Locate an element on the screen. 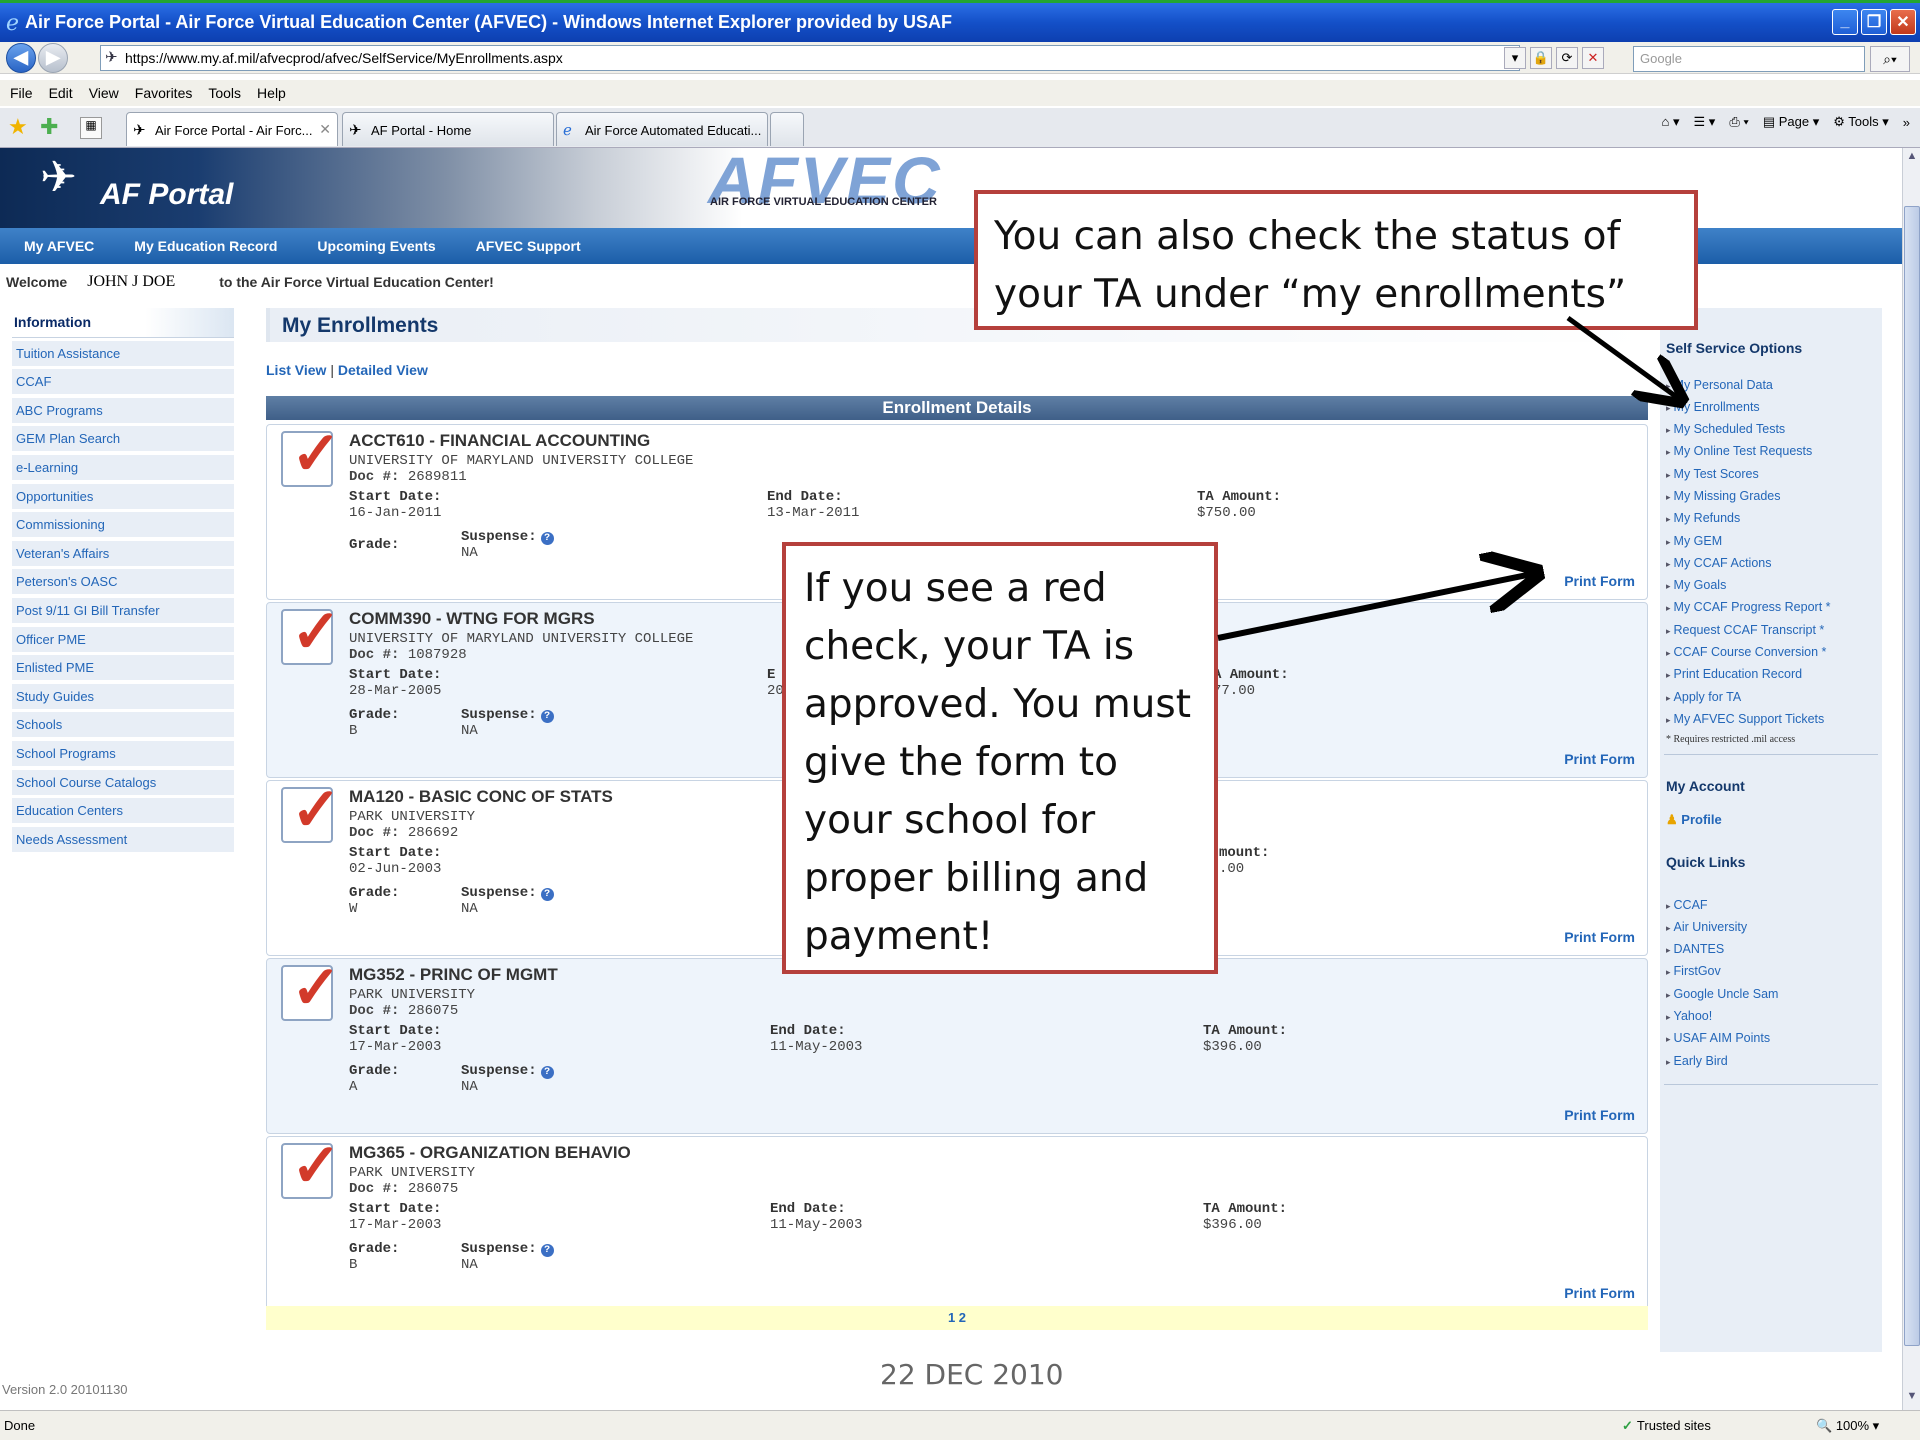  tools-menu: ⚙ Tools ▾ is located at coordinates (1861, 122).